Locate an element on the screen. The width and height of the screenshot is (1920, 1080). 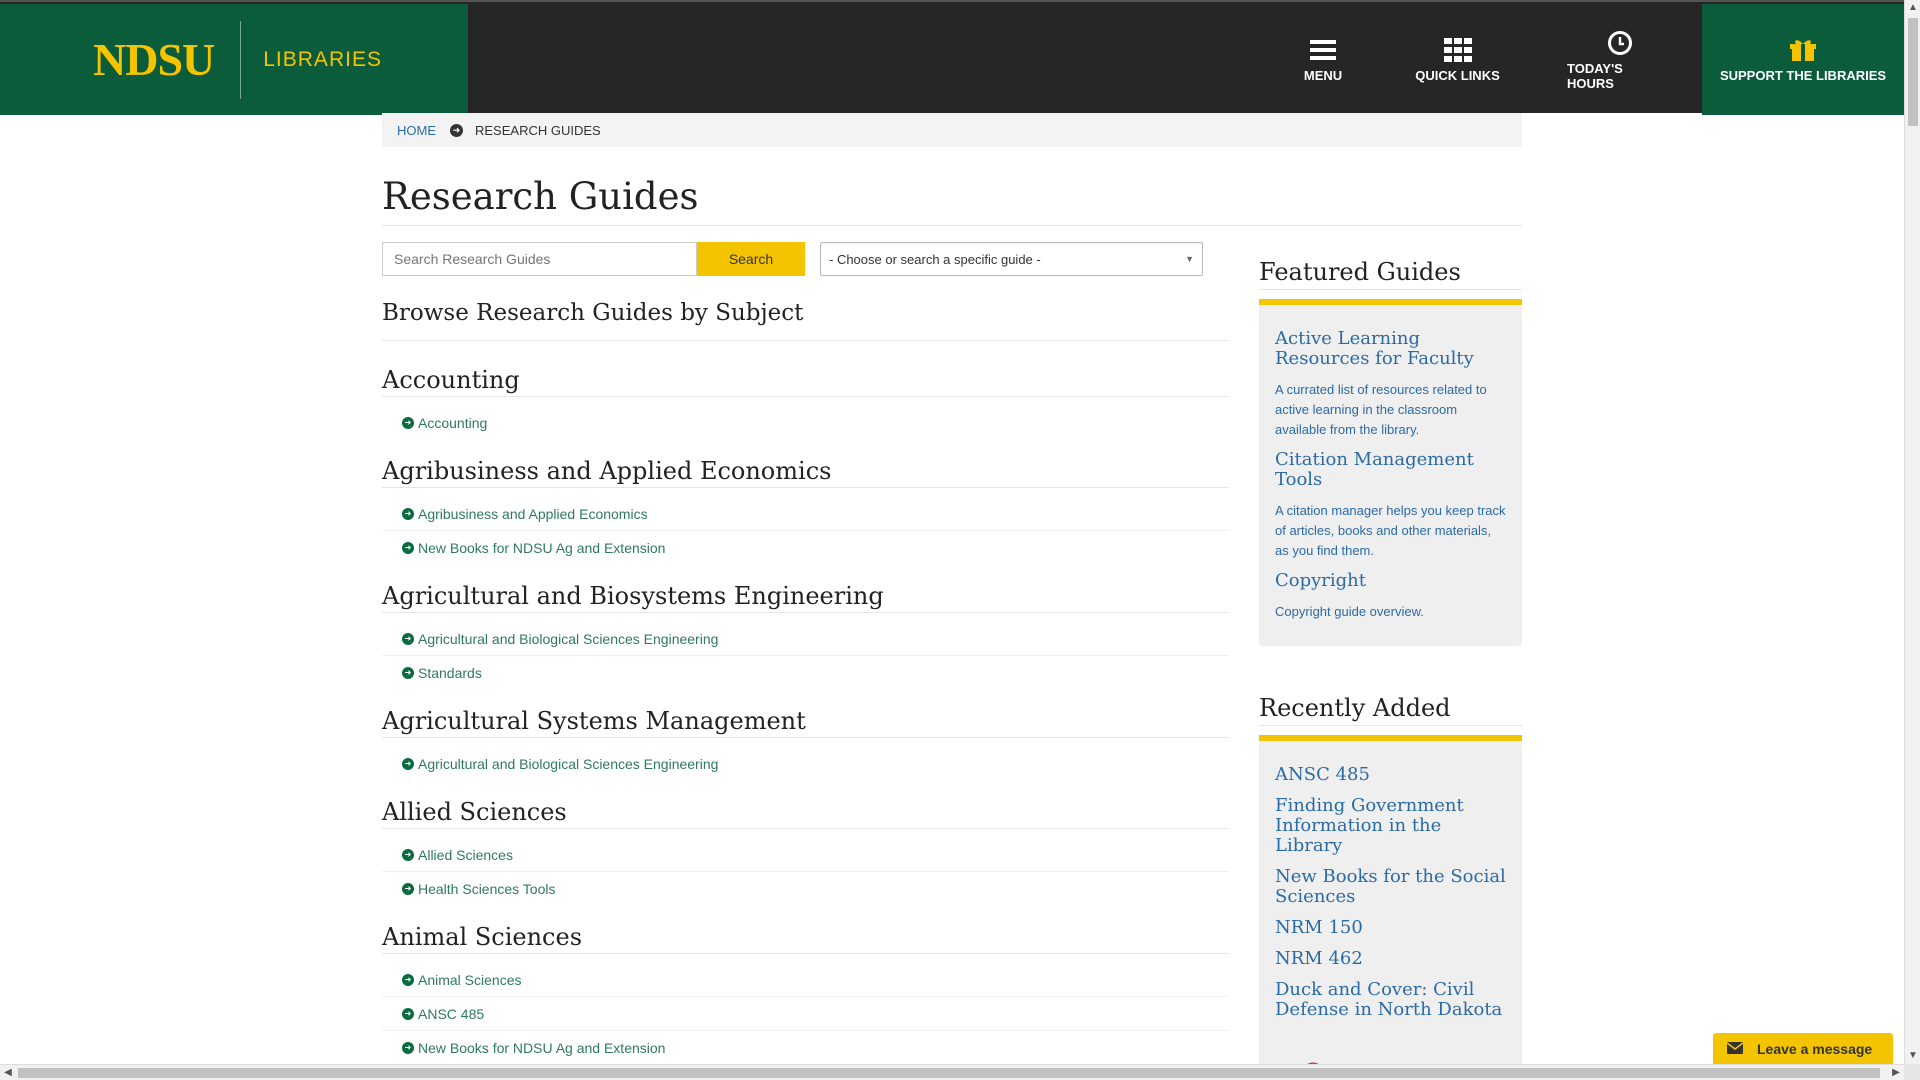
caret-down-icon: ▼ is located at coordinates (1189, 259).